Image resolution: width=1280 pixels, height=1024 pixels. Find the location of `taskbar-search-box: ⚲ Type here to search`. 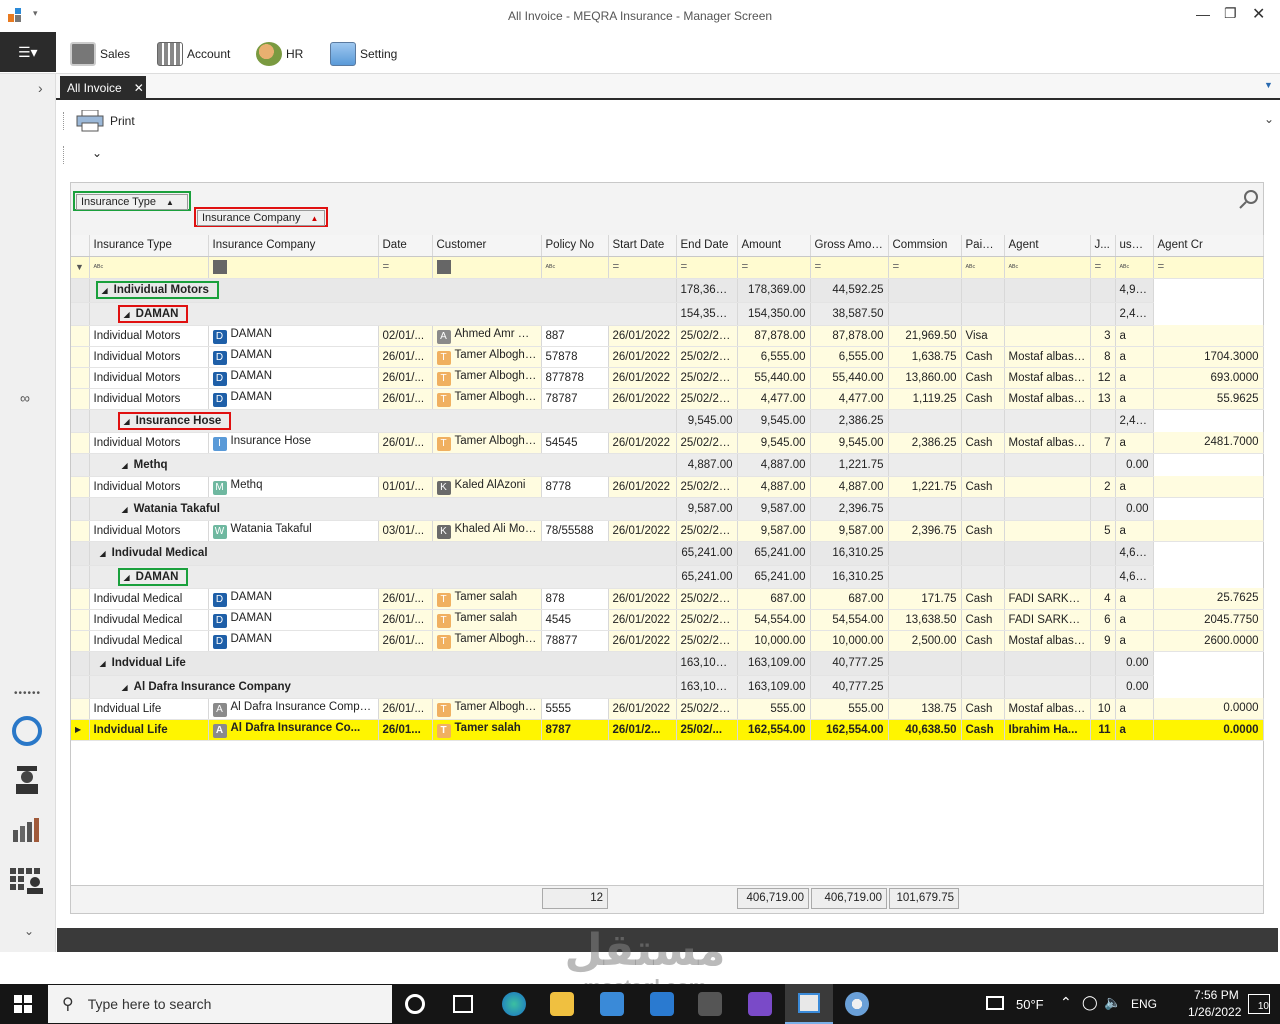

taskbar-search-box: ⚲ Type here to search is located at coordinates (220, 1004).